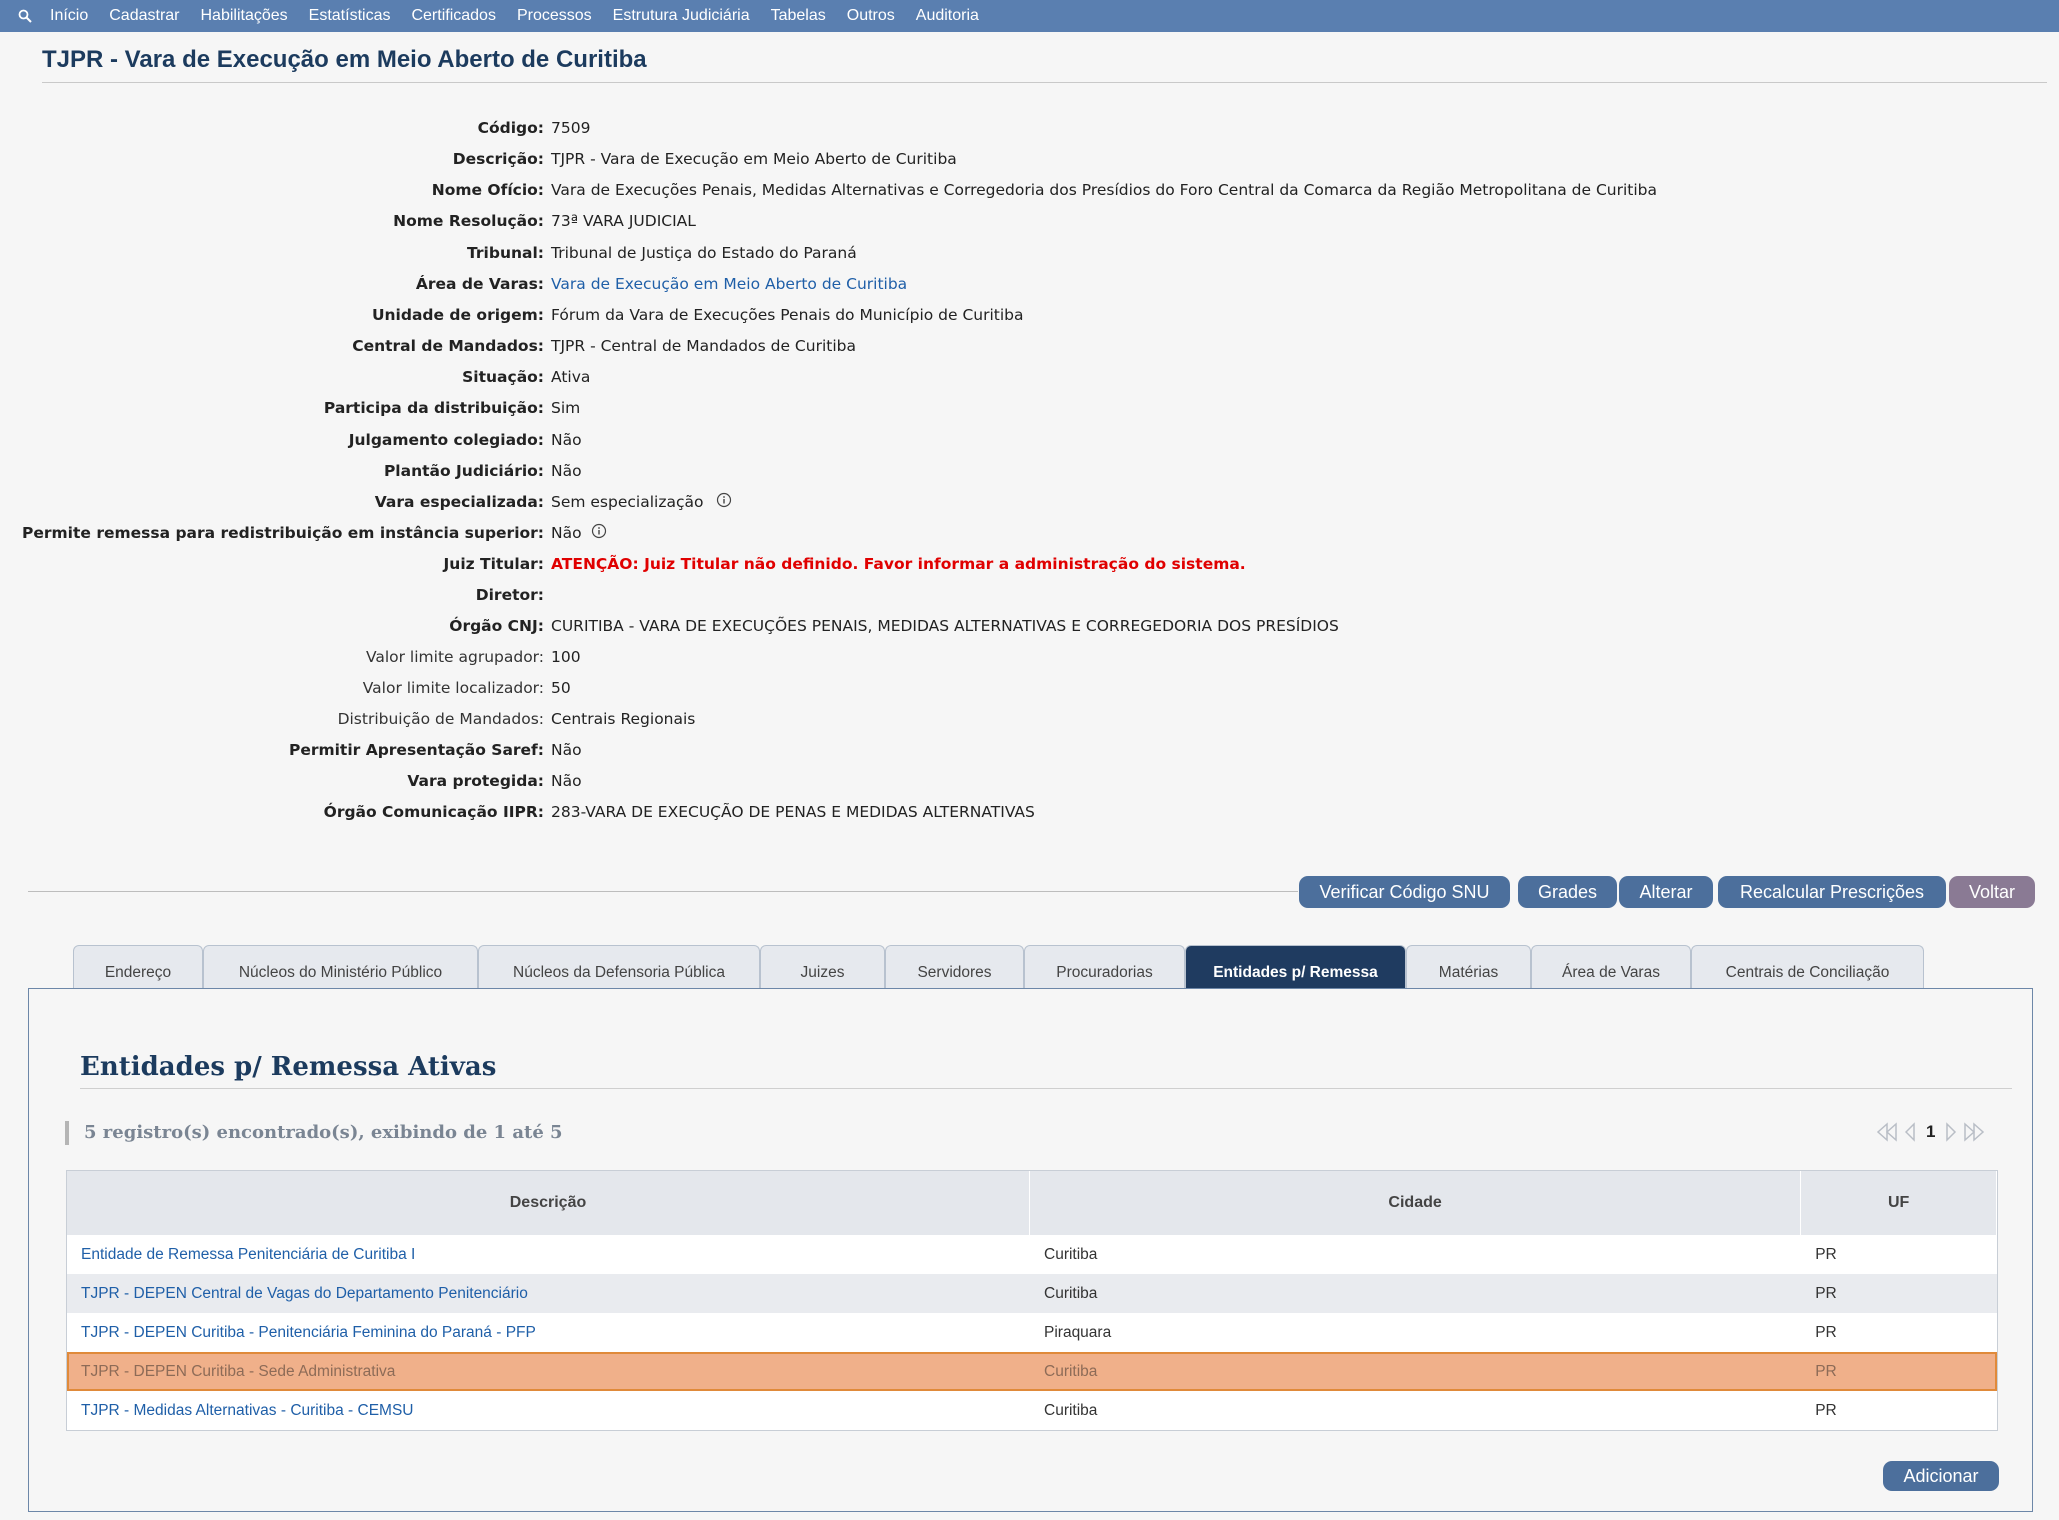  I want to click on detail-row-participa-distribuicao: Participa da distribuição: Sim, so click(1029, 408).